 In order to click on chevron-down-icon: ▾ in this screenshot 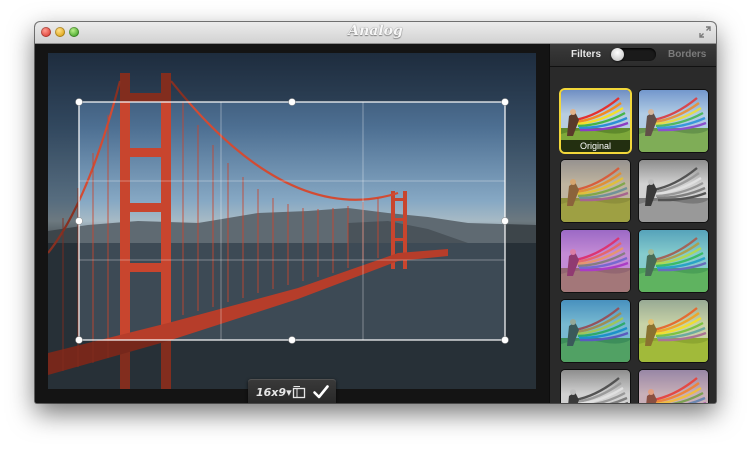, I will do `click(289, 392)`.